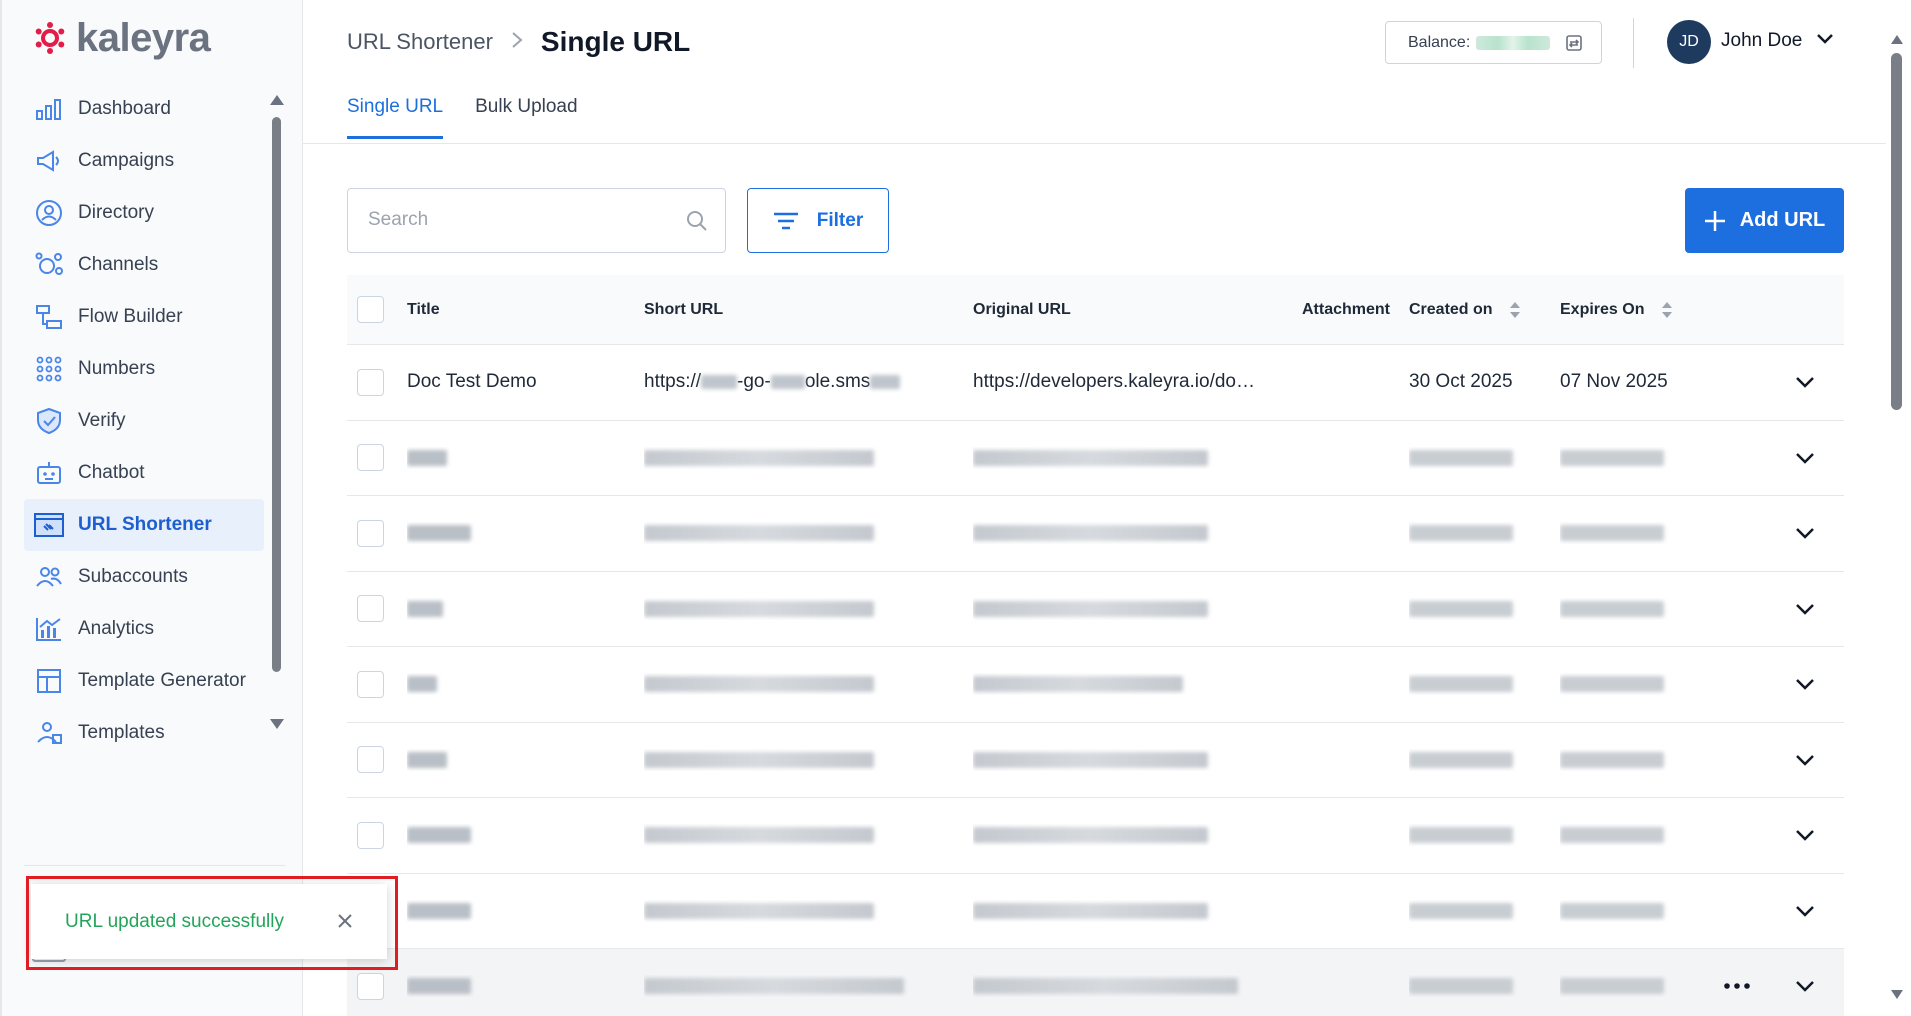 This screenshot has height=1016, width=1911. What do you see at coordinates (144, 213) in the screenshot?
I see `sidebar-item-directory: Directory` at bounding box center [144, 213].